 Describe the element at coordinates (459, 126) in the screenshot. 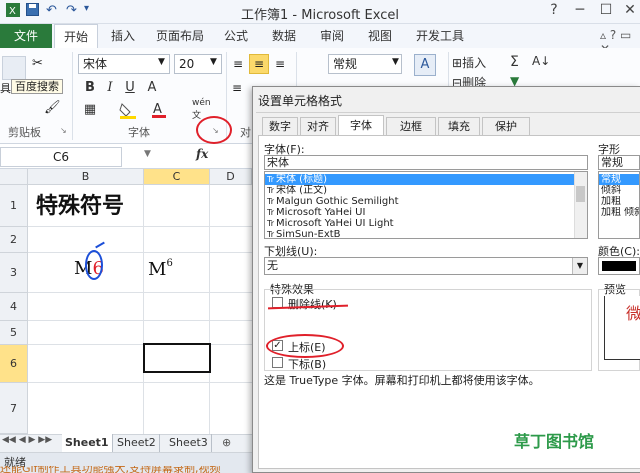

I see `dialog-tab-fill: 填充` at that location.